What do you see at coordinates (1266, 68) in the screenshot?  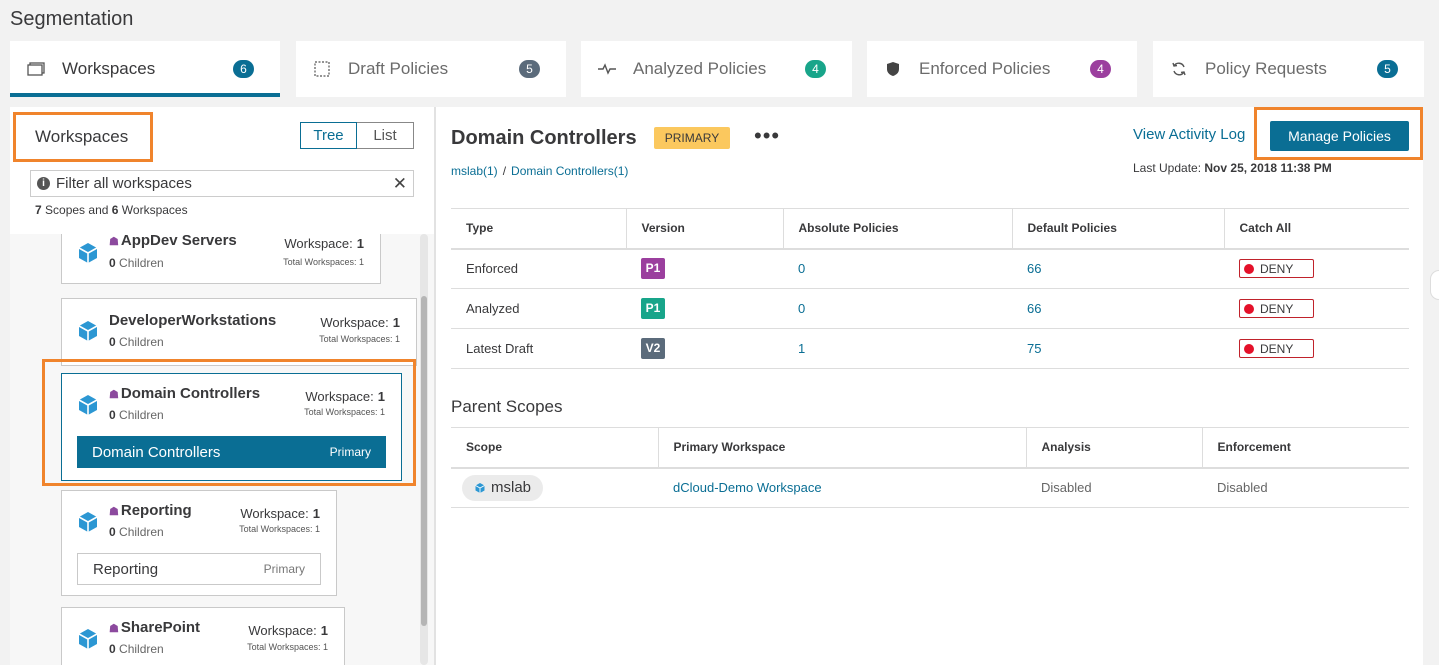 I see `tab-label: Policy Requests` at bounding box center [1266, 68].